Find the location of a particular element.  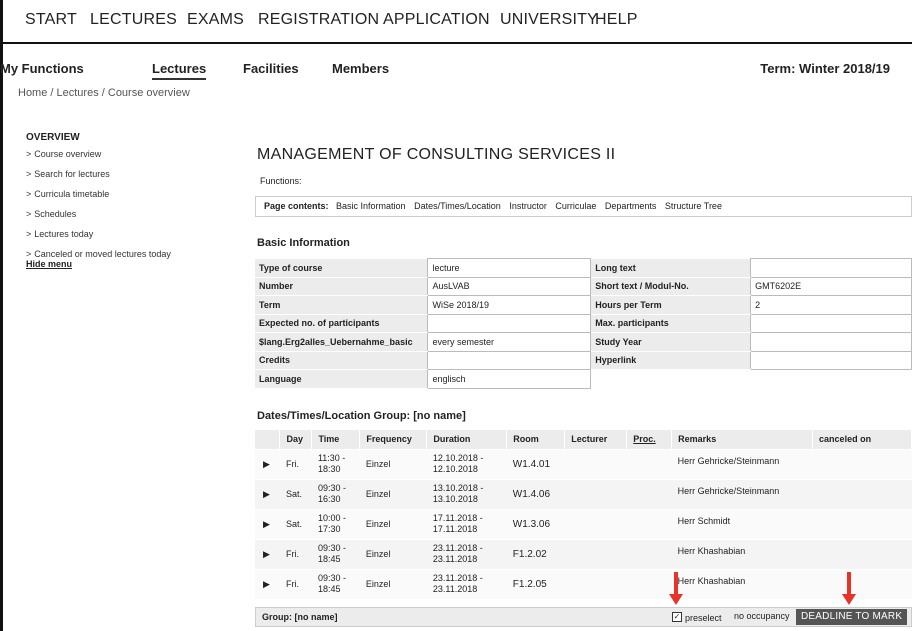

info-value: englisch is located at coordinates (509, 379).